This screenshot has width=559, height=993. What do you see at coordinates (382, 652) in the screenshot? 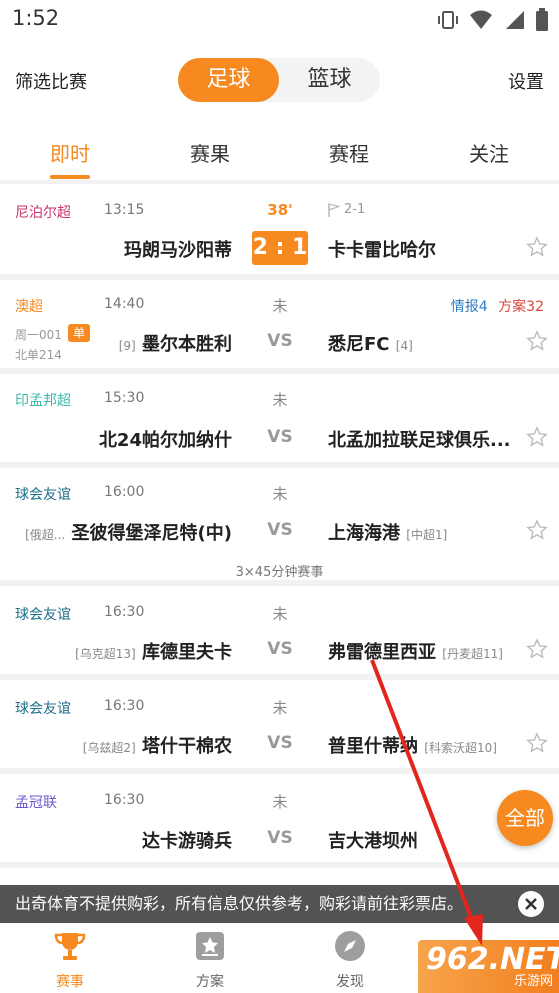
I see `away-team-name: 弗雷德里西亚` at bounding box center [382, 652].